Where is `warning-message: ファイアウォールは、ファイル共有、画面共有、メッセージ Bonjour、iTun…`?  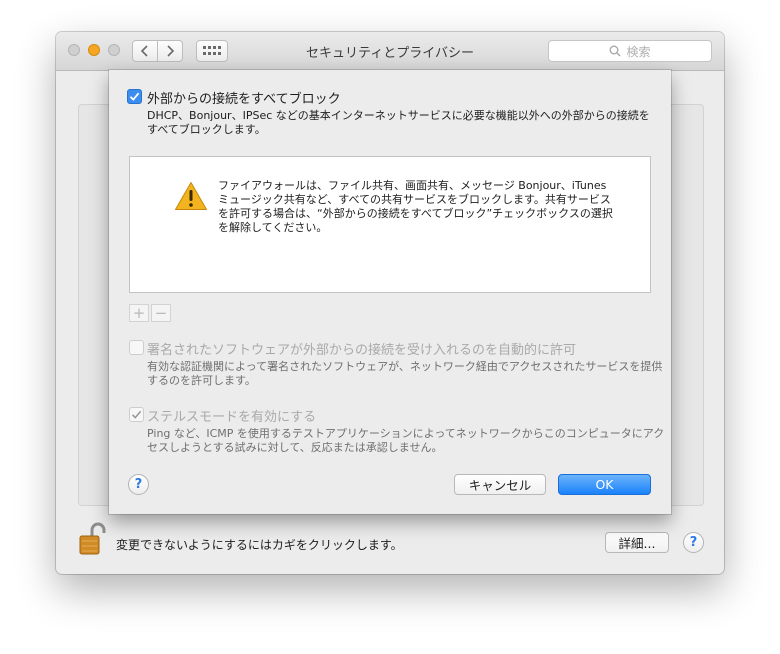 warning-message: ファイアウォールは、ファイル共有、画面共有、メッセージ Bonjour、iTun… is located at coordinates (415, 206).